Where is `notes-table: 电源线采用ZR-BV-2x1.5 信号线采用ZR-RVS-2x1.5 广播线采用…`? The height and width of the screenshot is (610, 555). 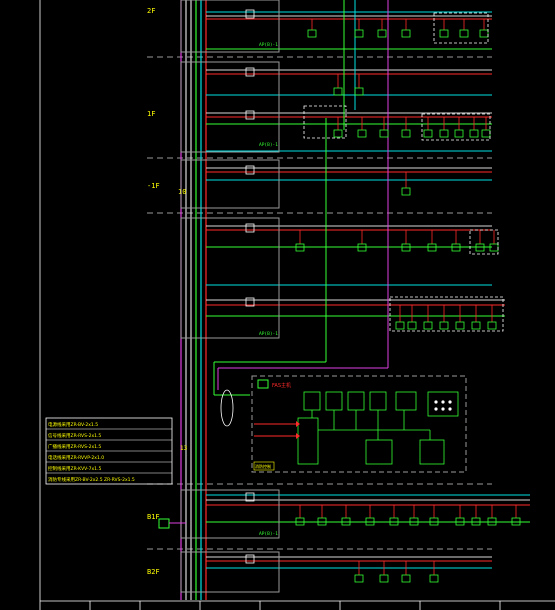 notes-table: 电源线采用ZR-BV-2x1.5 信号线采用ZR-RVS-2x1.5 广播线采用… is located at coordinates (109, 451).